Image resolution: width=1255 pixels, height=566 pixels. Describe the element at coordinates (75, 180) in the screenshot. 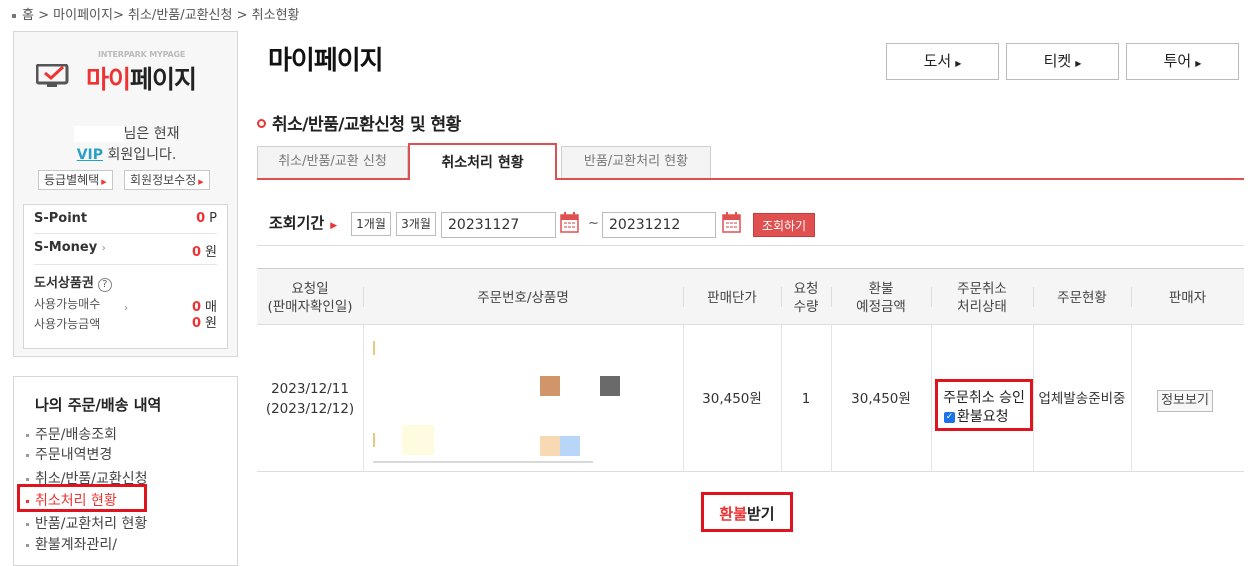

I see `grade-benefit-button: 등급별혜택 ▶` at that location.